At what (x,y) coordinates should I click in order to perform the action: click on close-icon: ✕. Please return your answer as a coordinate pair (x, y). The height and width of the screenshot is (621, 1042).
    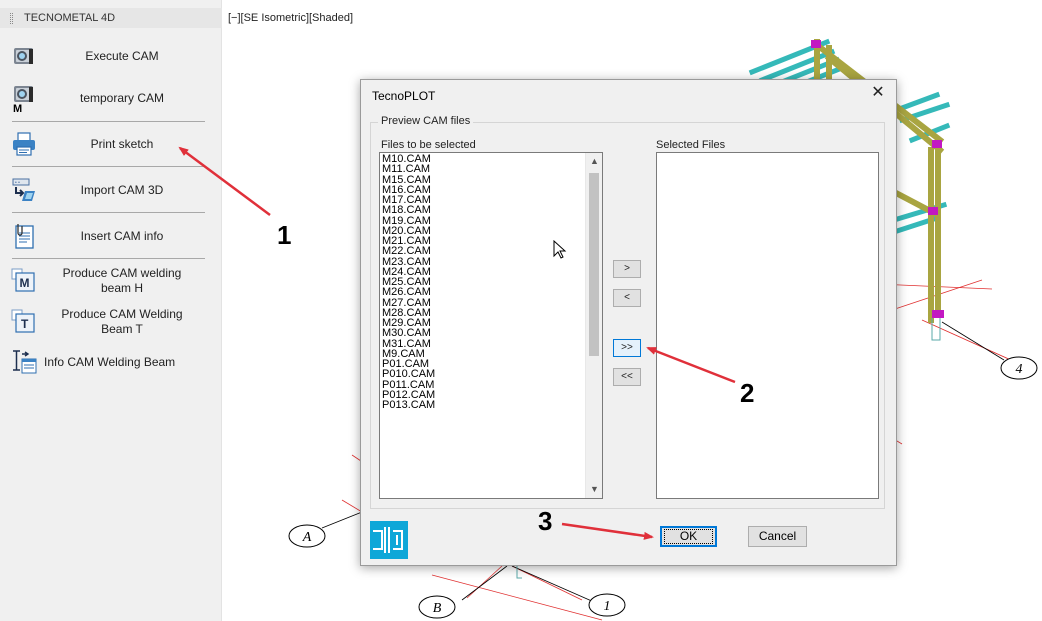
    Looking at the image, I should click on (878, 93).